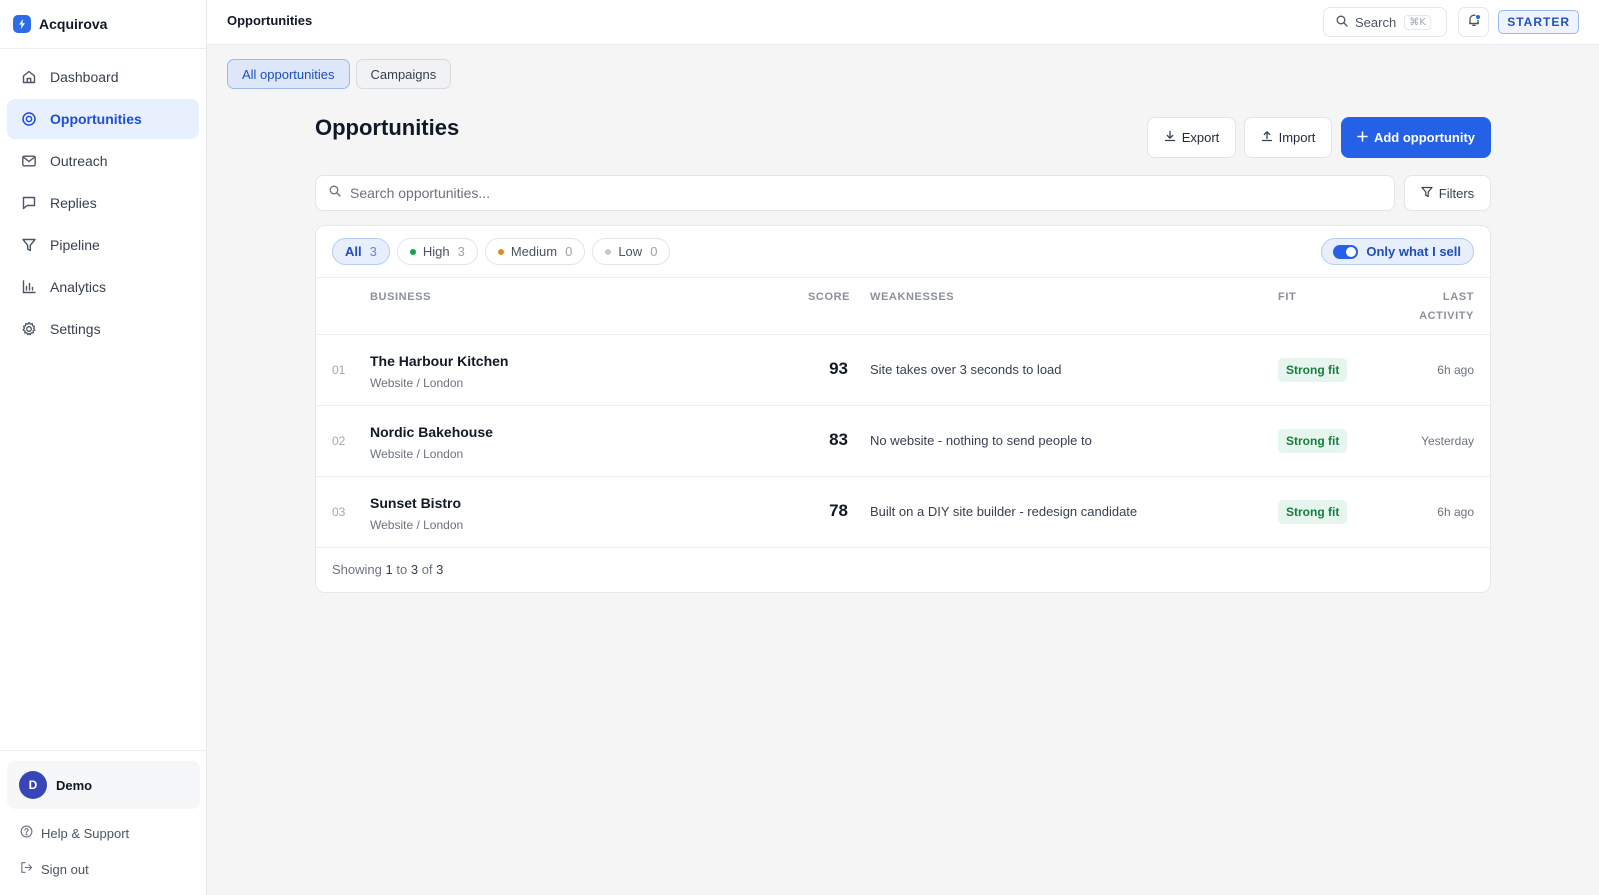  I want to click on priority-filter-chips: All 3 High 3 Medium 0 Low 0, so click(501, 251).